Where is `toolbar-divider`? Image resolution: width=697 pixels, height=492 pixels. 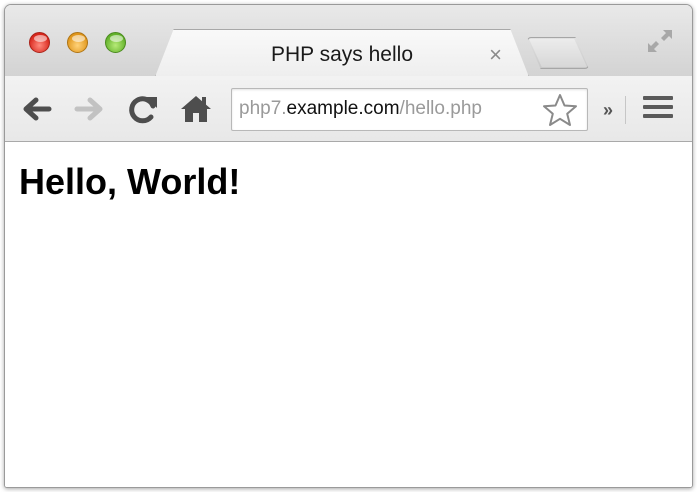
toolbar-divider is located at coordinates (625, 110).